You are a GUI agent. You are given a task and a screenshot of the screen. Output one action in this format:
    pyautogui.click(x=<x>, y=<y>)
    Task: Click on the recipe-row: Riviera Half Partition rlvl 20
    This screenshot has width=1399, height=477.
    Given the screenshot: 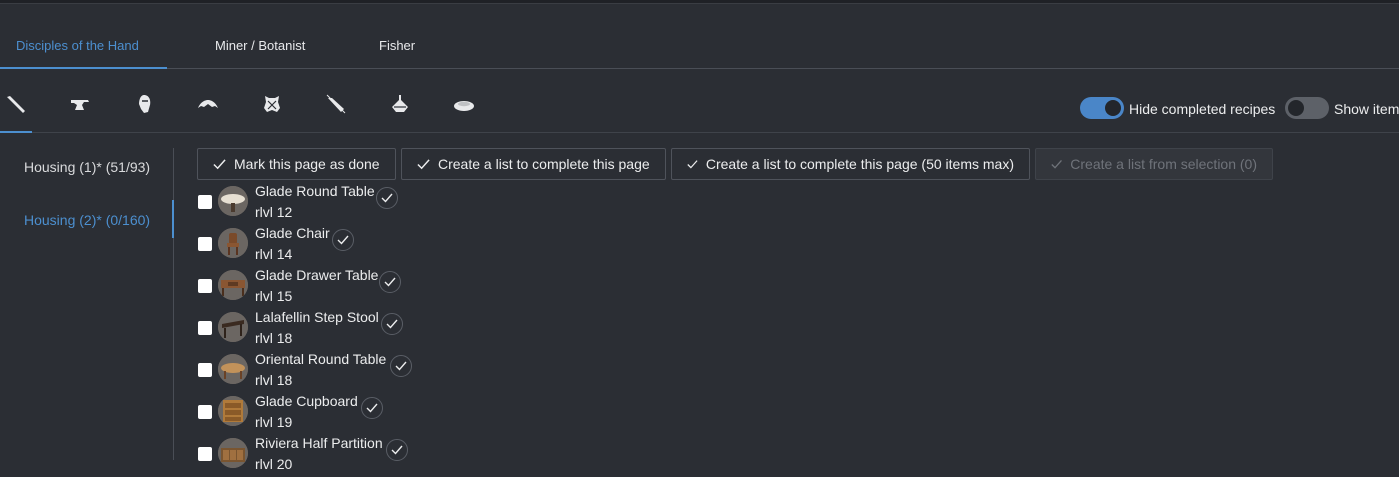 What is the action you would take?
    pyautogui.click(x=327, y=456)
    